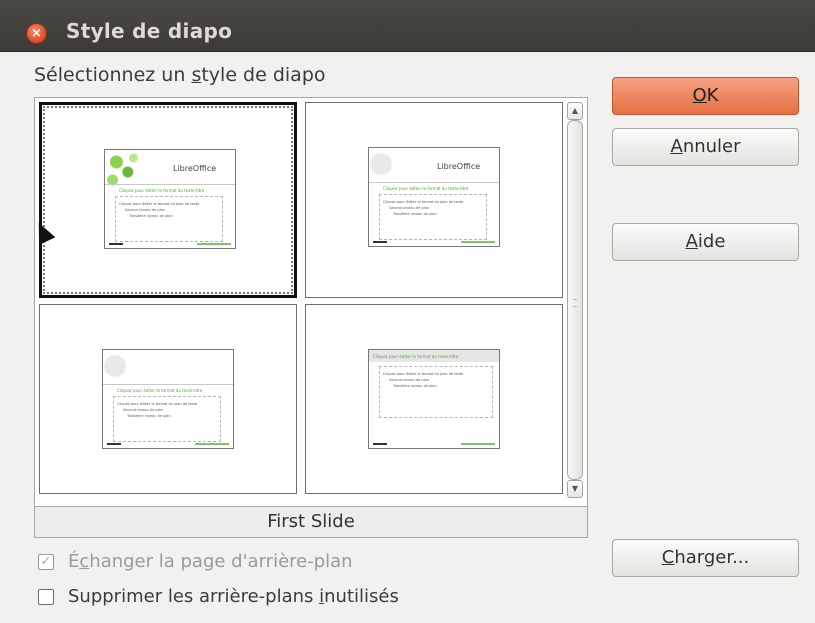  I want to click on cancel-button: Annuler, so click(705, 147).